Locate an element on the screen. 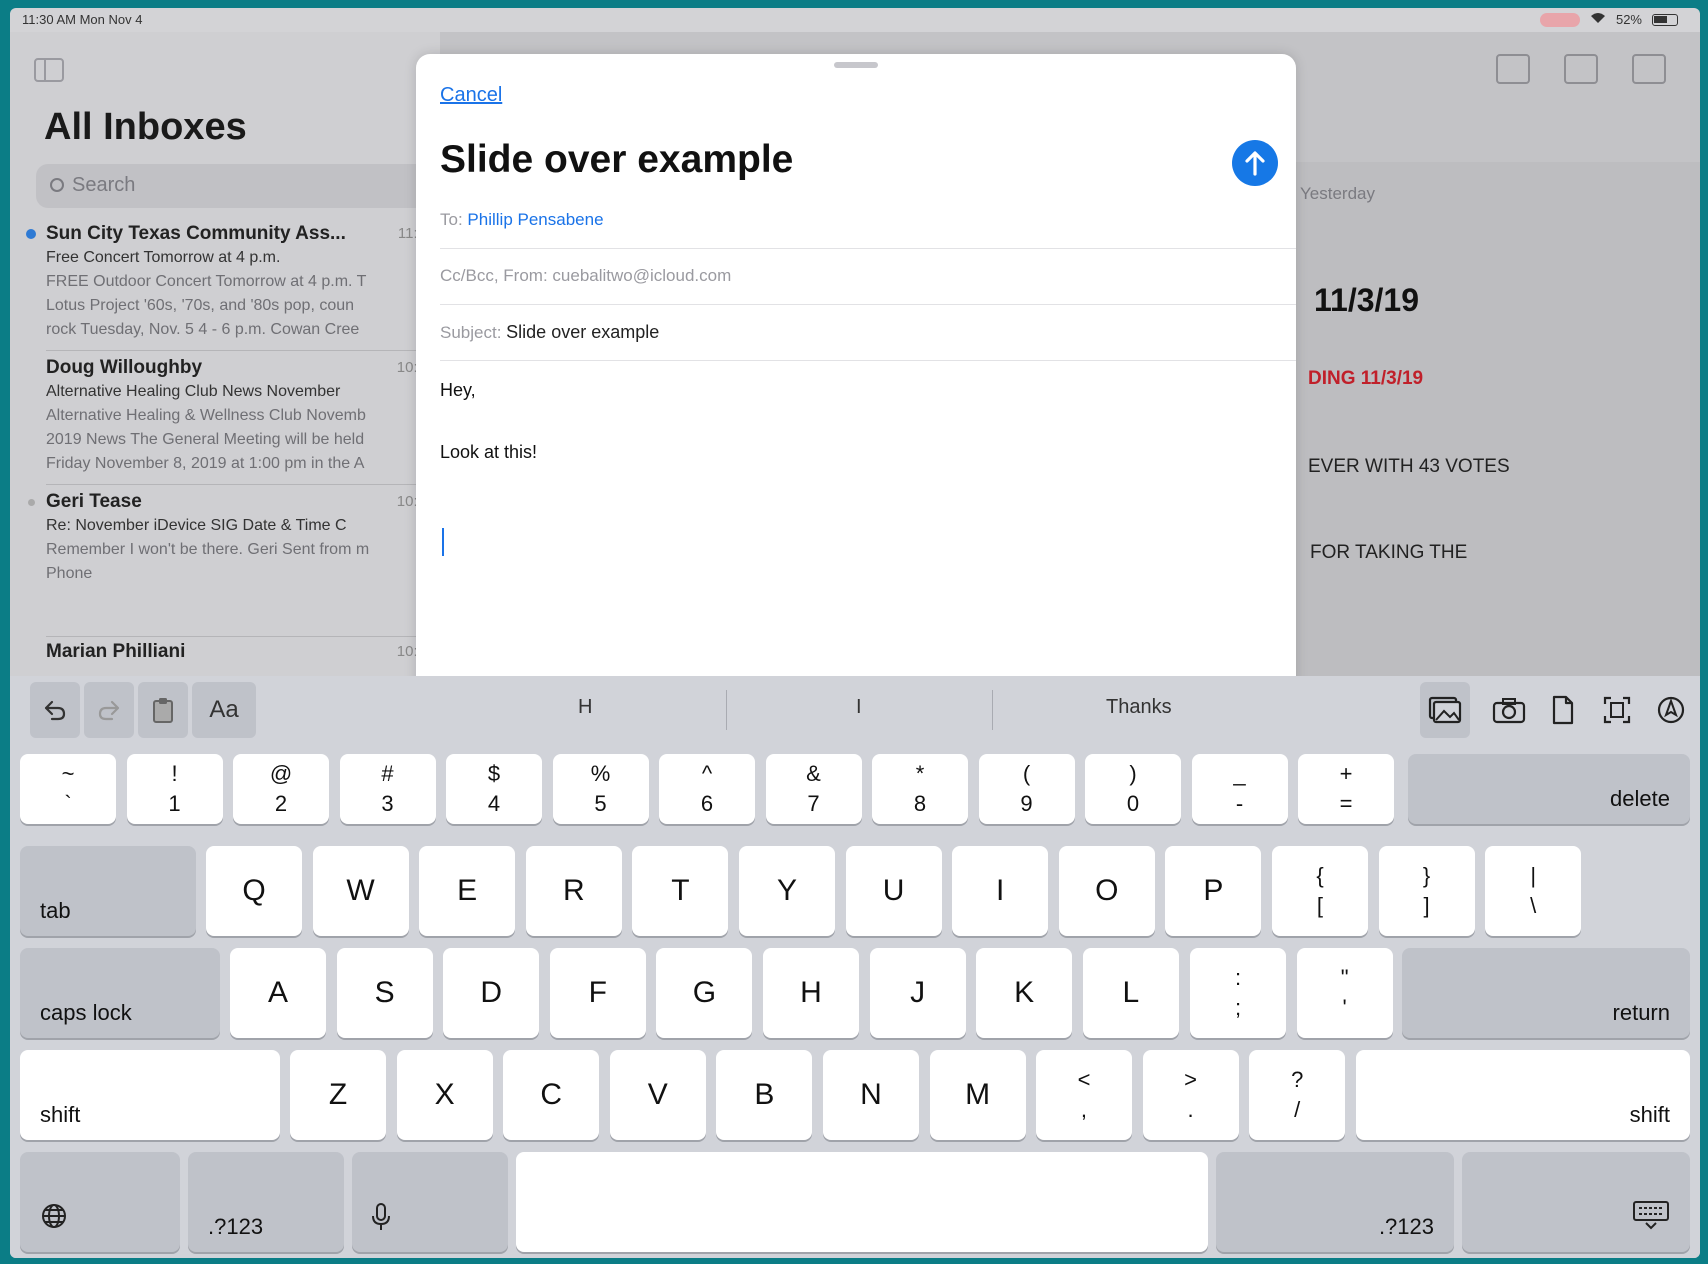 The height and width of the screenshot is (1264, 1708). key-t: T is located at coordinates (680, 891).